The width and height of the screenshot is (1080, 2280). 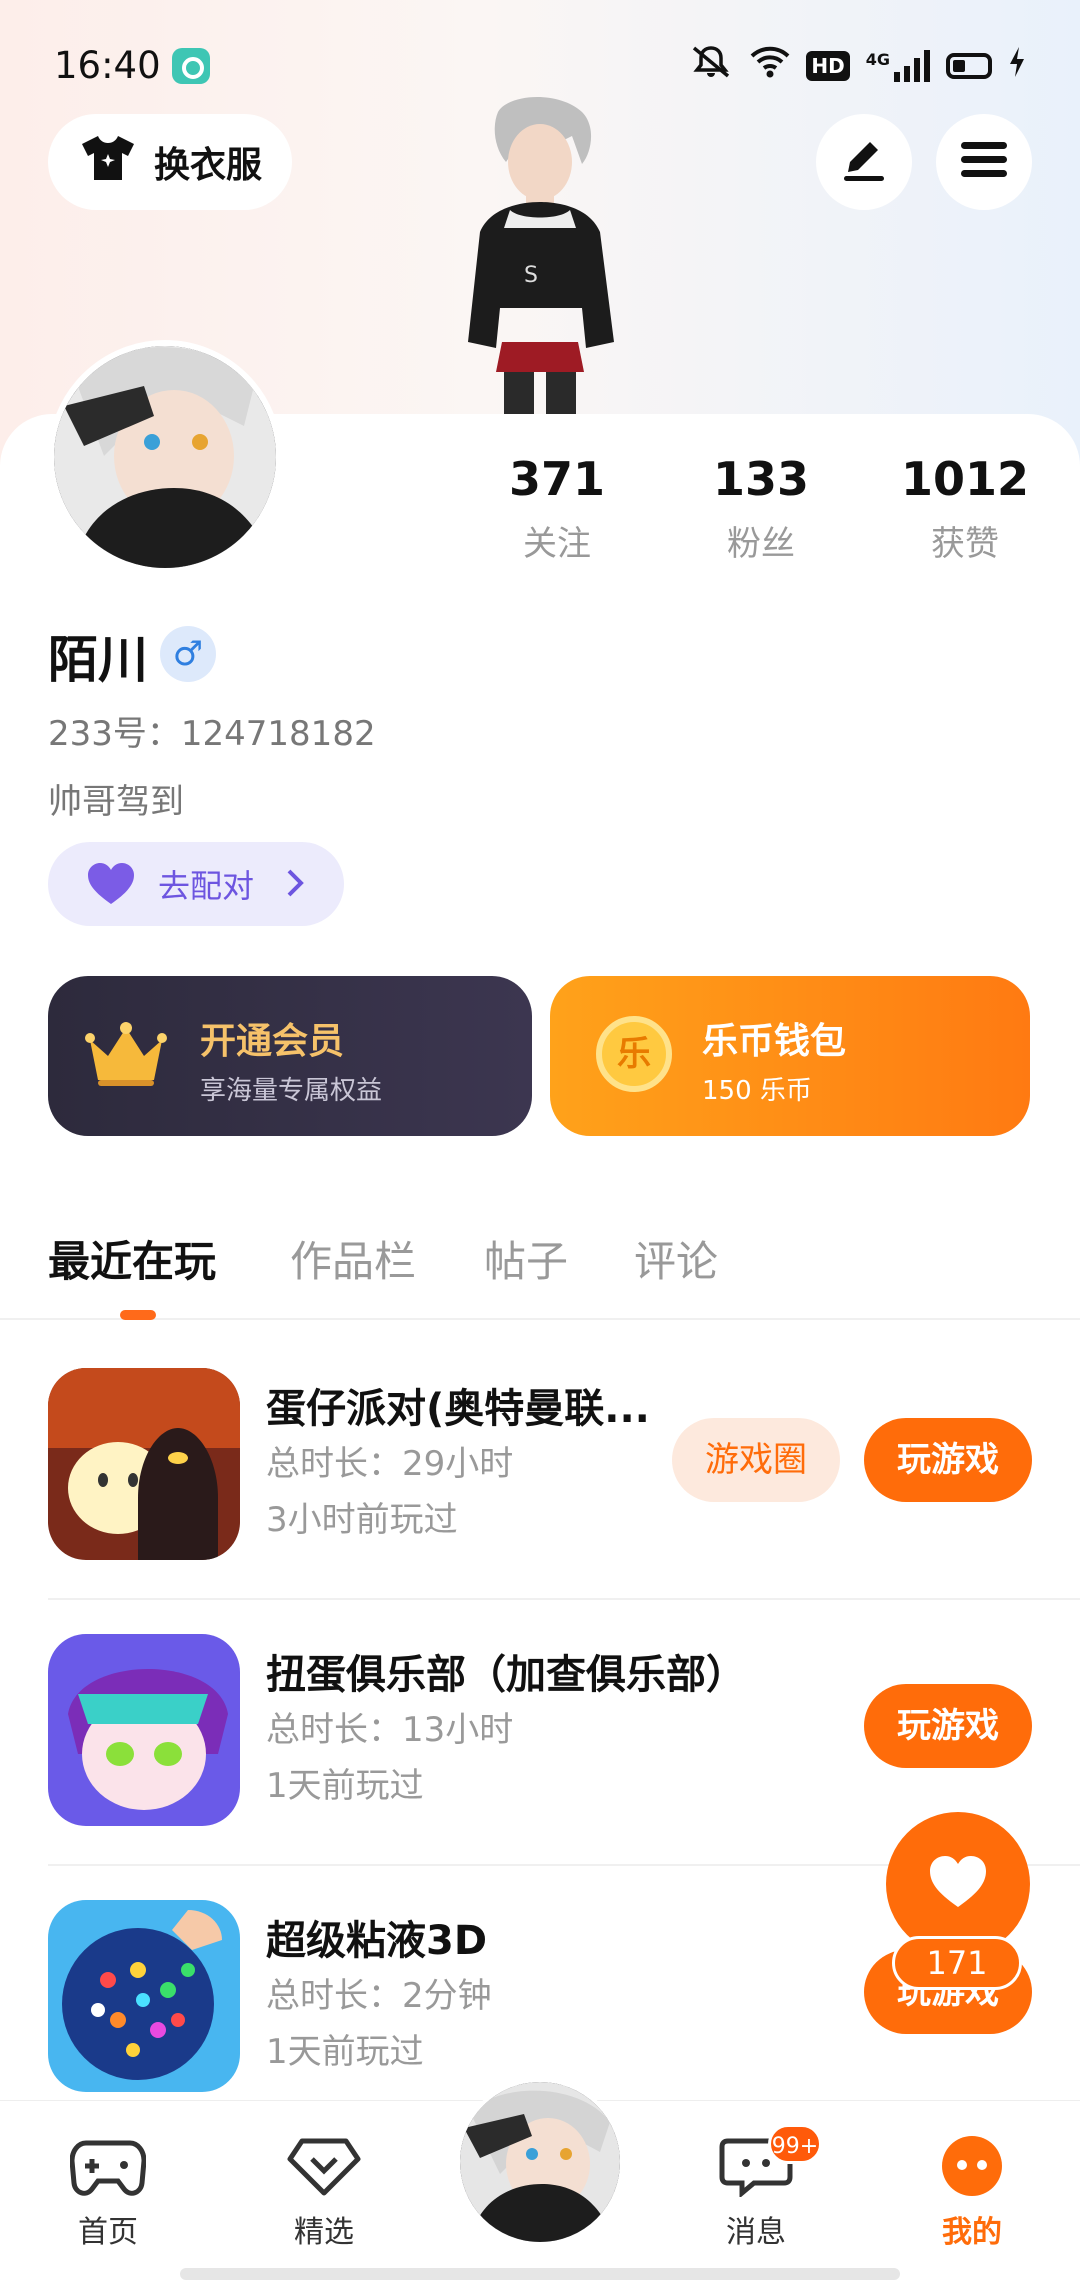 What do you see at coordinates (108, 2170) in the screenshot?
I see `gamepad-icon` at bounding box center [108, 2170].